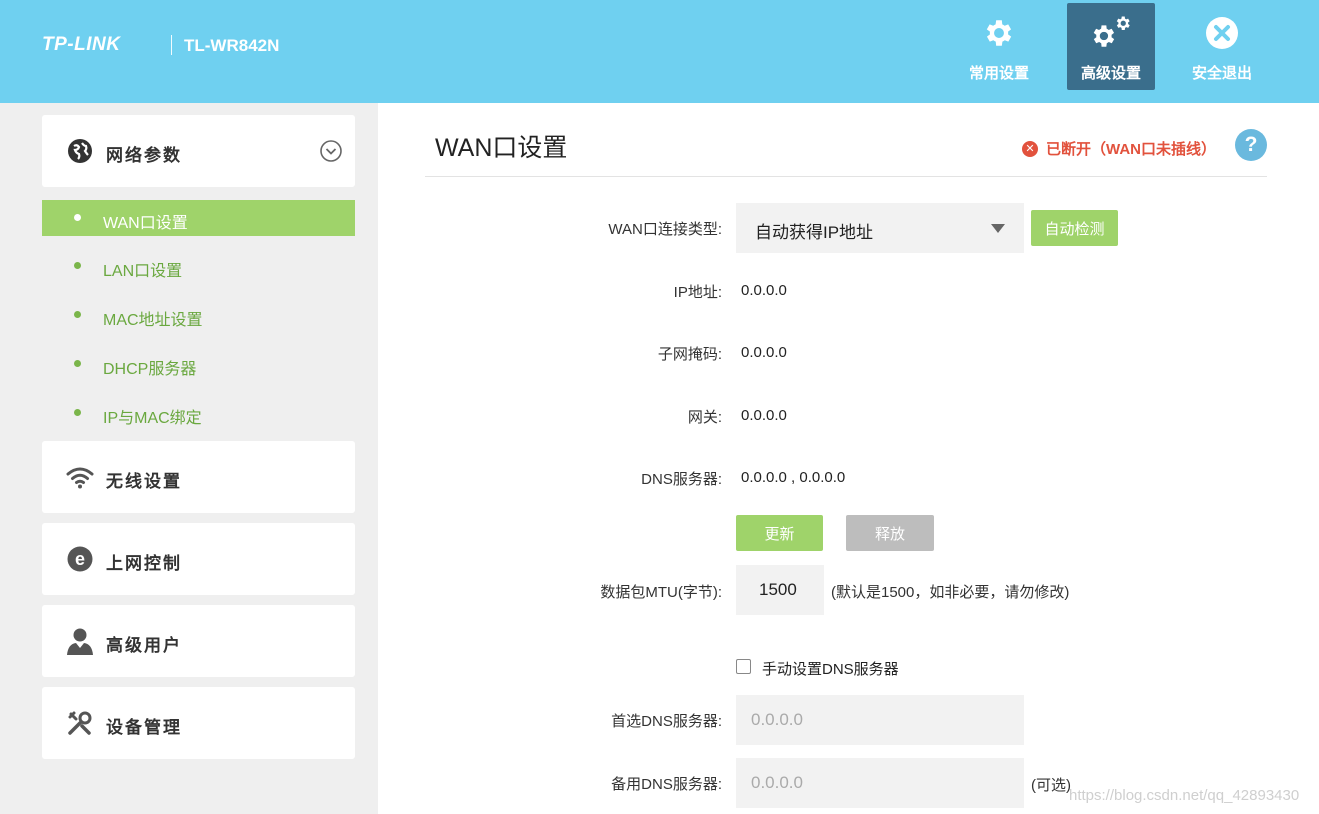 The width and height of the screenshot is (1319, 814). Describe the element at coordinates (890, 533) in the screenshot. I see `release-button: 释放` at that location.